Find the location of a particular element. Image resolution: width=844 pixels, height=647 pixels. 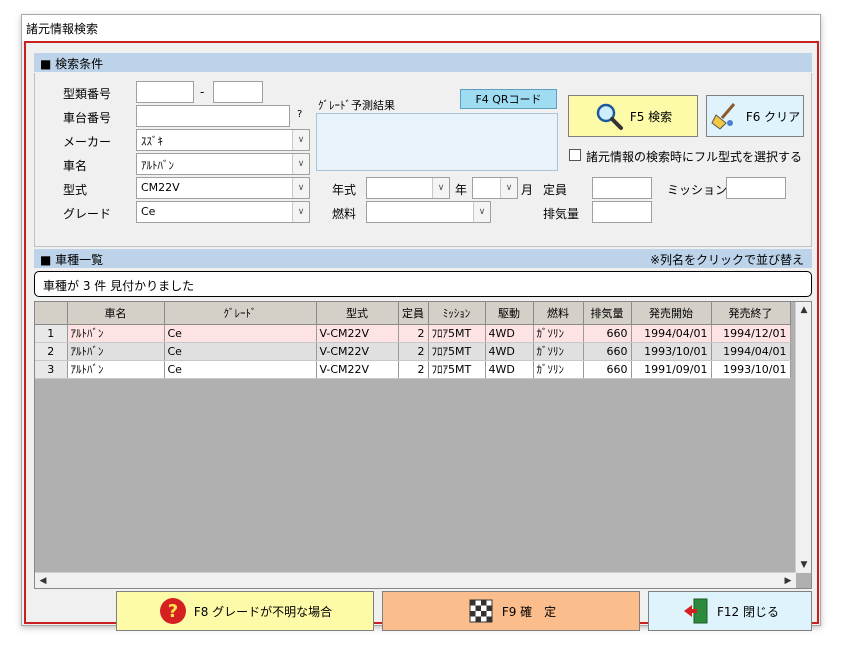

month-select: ∨ is located at coordinates (495, 188).